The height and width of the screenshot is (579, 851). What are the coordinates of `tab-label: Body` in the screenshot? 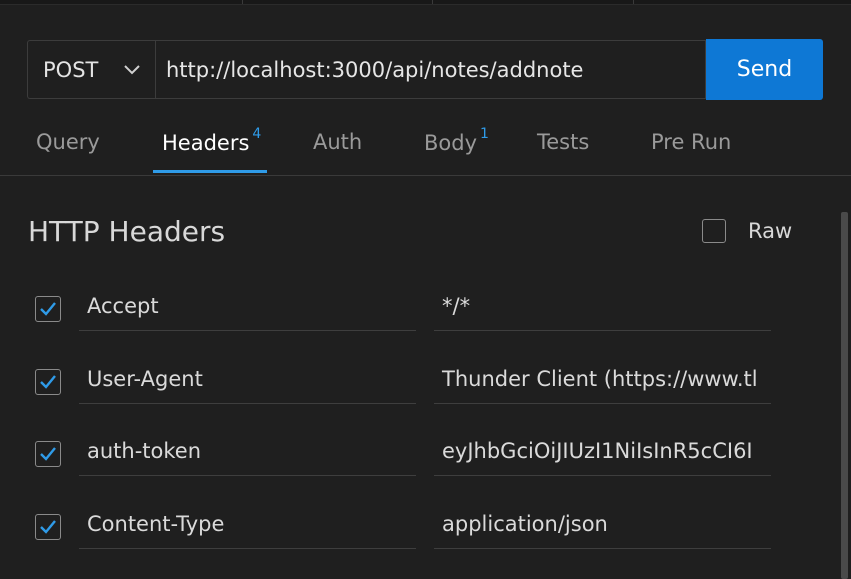 It's located at (451, 143).